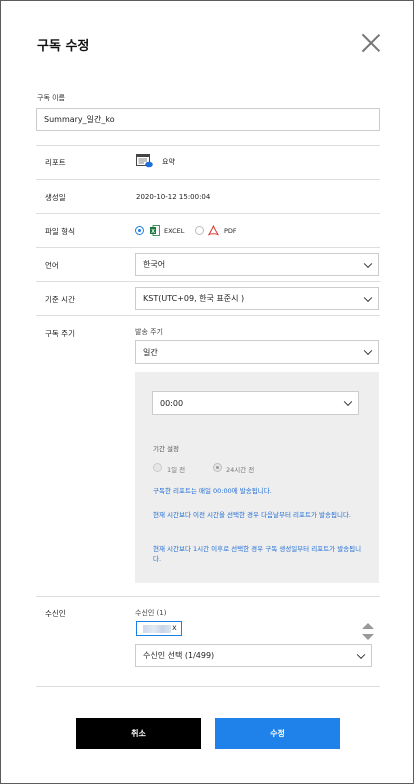 The width and height of the screenshot is (414, 784). What do you see at coordinates (51, 98) in the screenshot?
I see `subscription-name-label: 구독 이름` at bounding box center [51, 98].